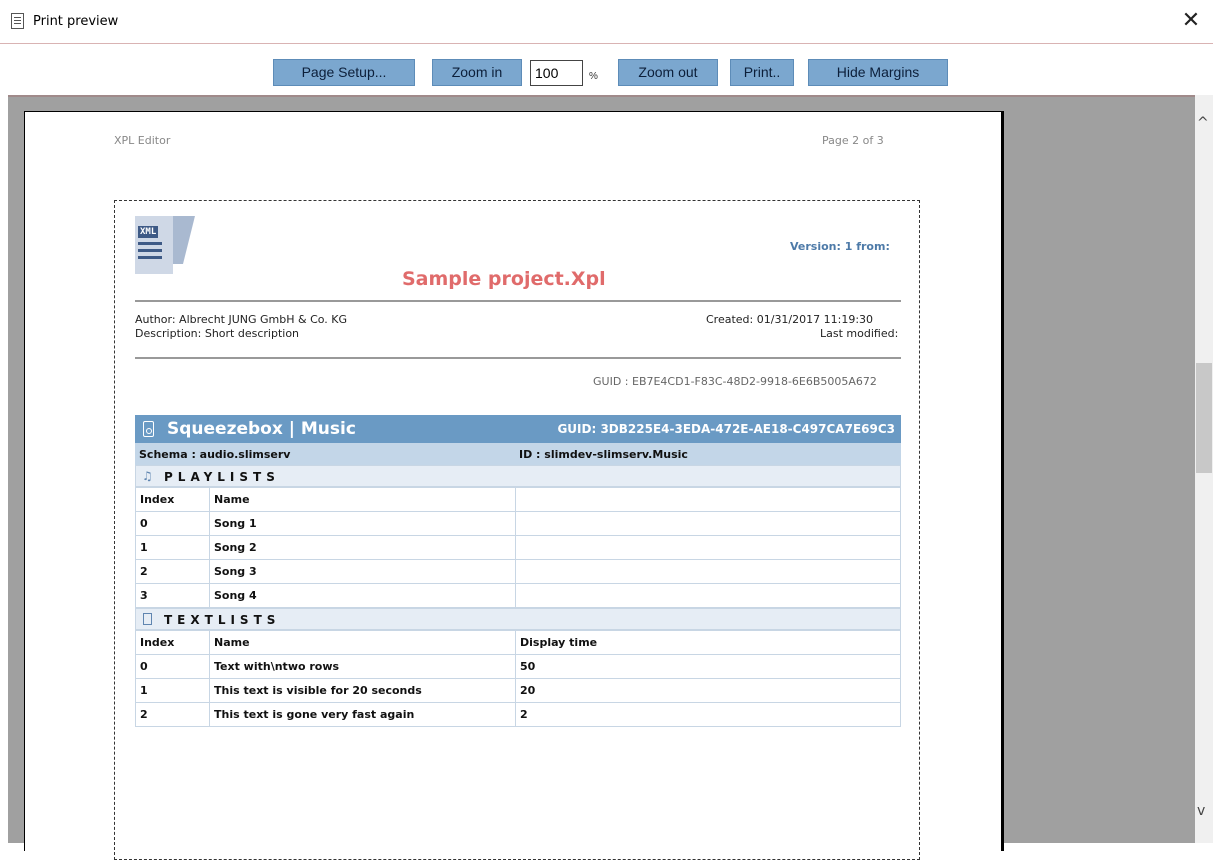  I want to click on scroll-down-icon: v, so click(1201, 811).